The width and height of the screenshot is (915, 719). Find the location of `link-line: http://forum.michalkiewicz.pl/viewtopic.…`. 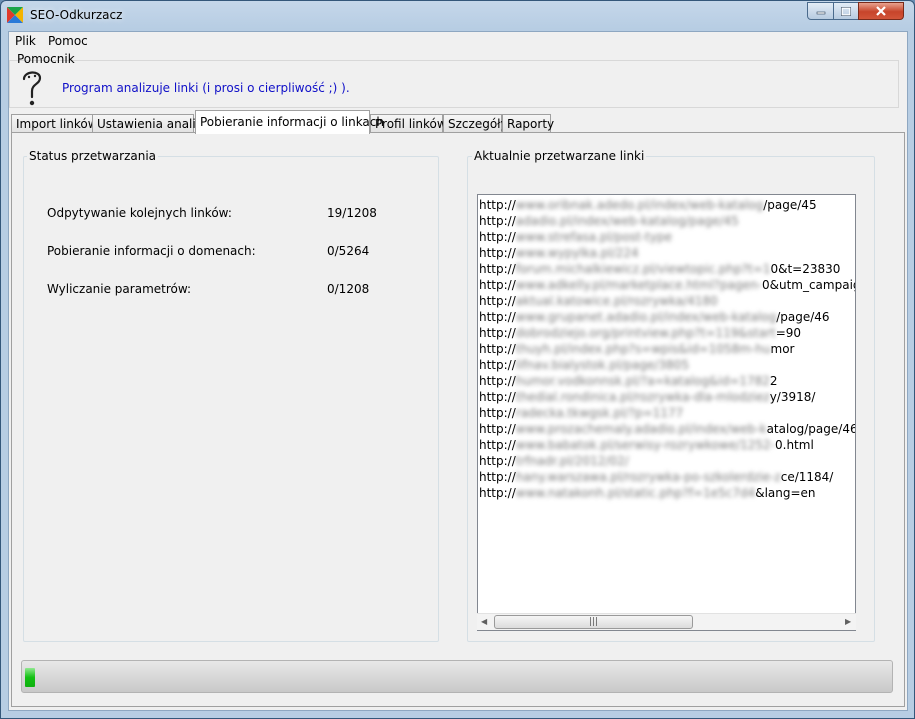

link-line: http://forum.michalkiewicz.pl/viewtopic.… is located at coordinates (659, 269).